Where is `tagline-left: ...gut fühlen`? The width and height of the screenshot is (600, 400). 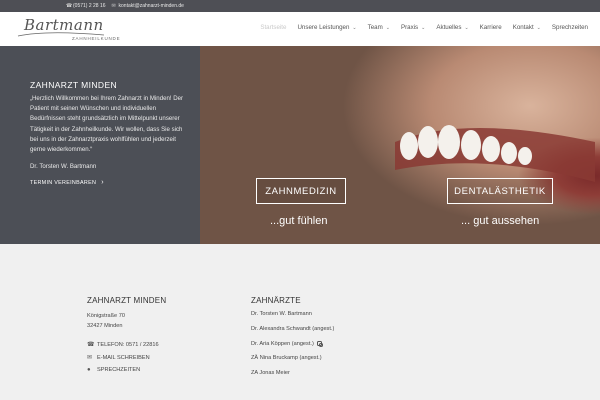 tagline-left: ...gut fühlen is located at coordinates (299, 221).